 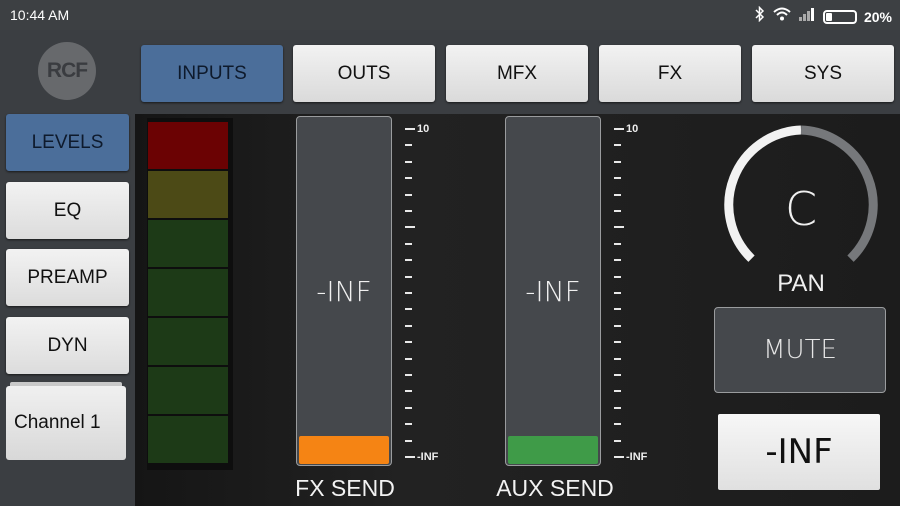 I want to click on sidebar-item-dyn: DYN, so click(x=67, y=345).